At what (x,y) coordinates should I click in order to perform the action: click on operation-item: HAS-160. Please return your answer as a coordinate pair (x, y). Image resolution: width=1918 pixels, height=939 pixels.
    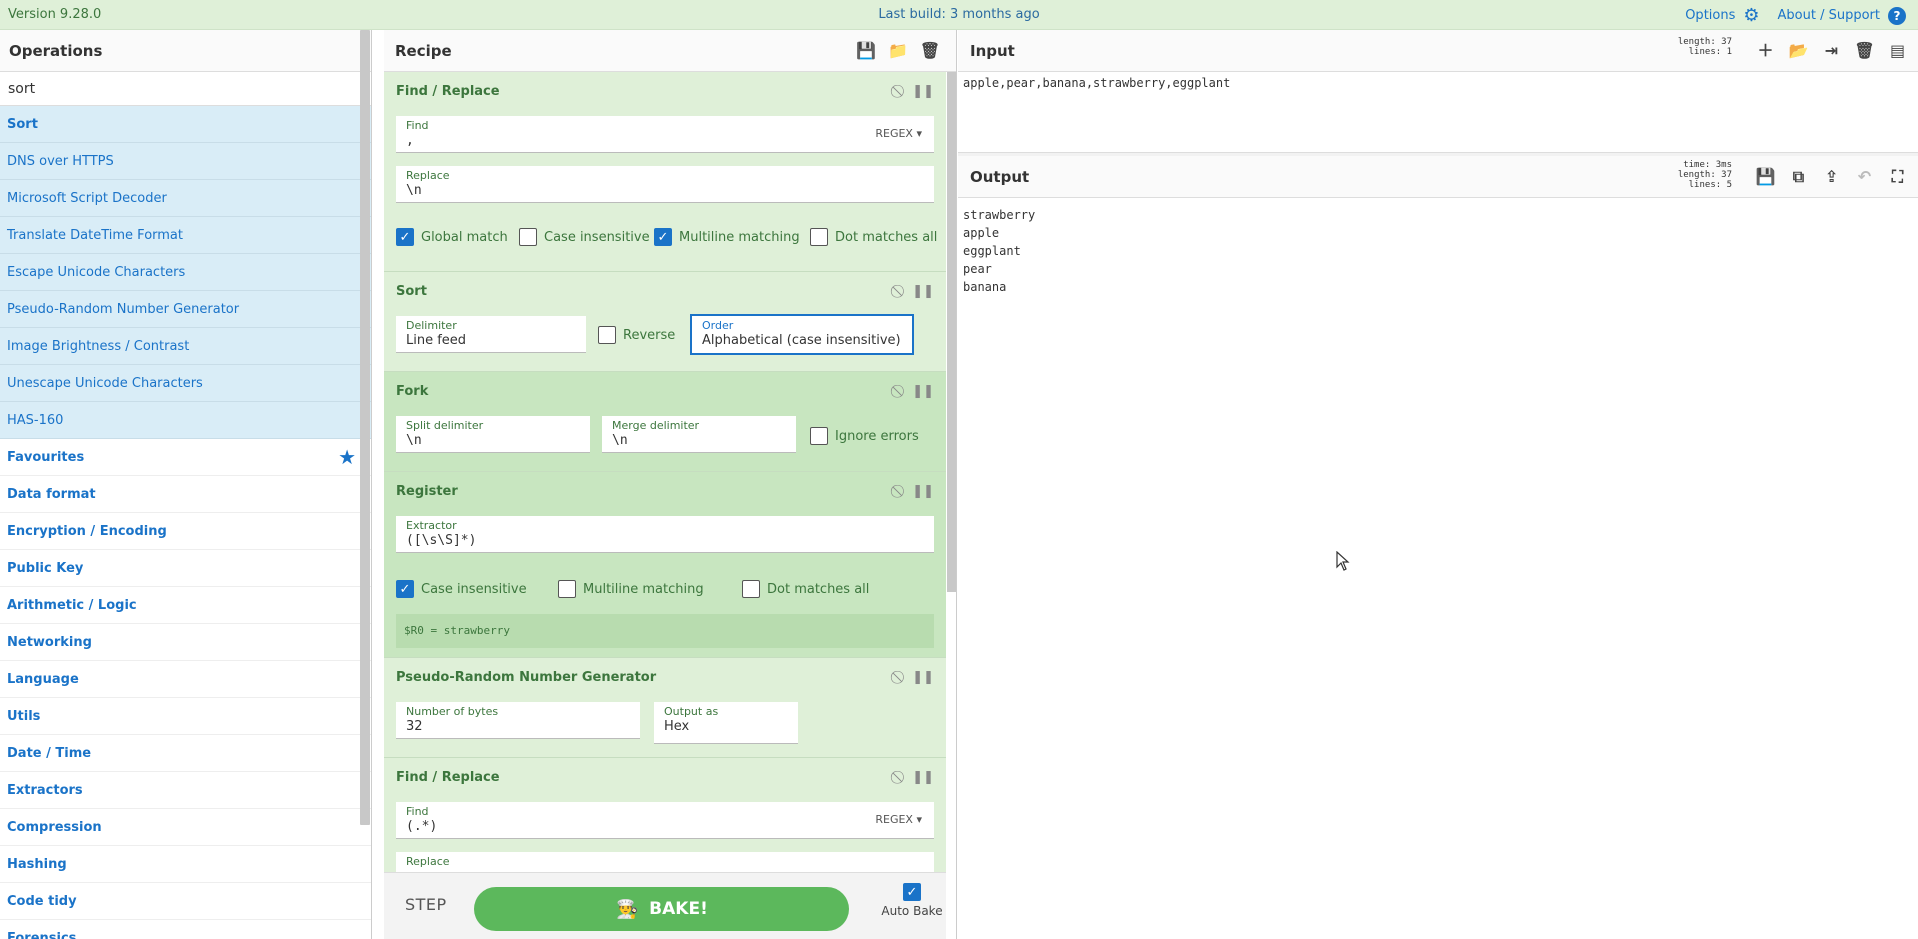
    Looking at the image, I should click on (185, 420).